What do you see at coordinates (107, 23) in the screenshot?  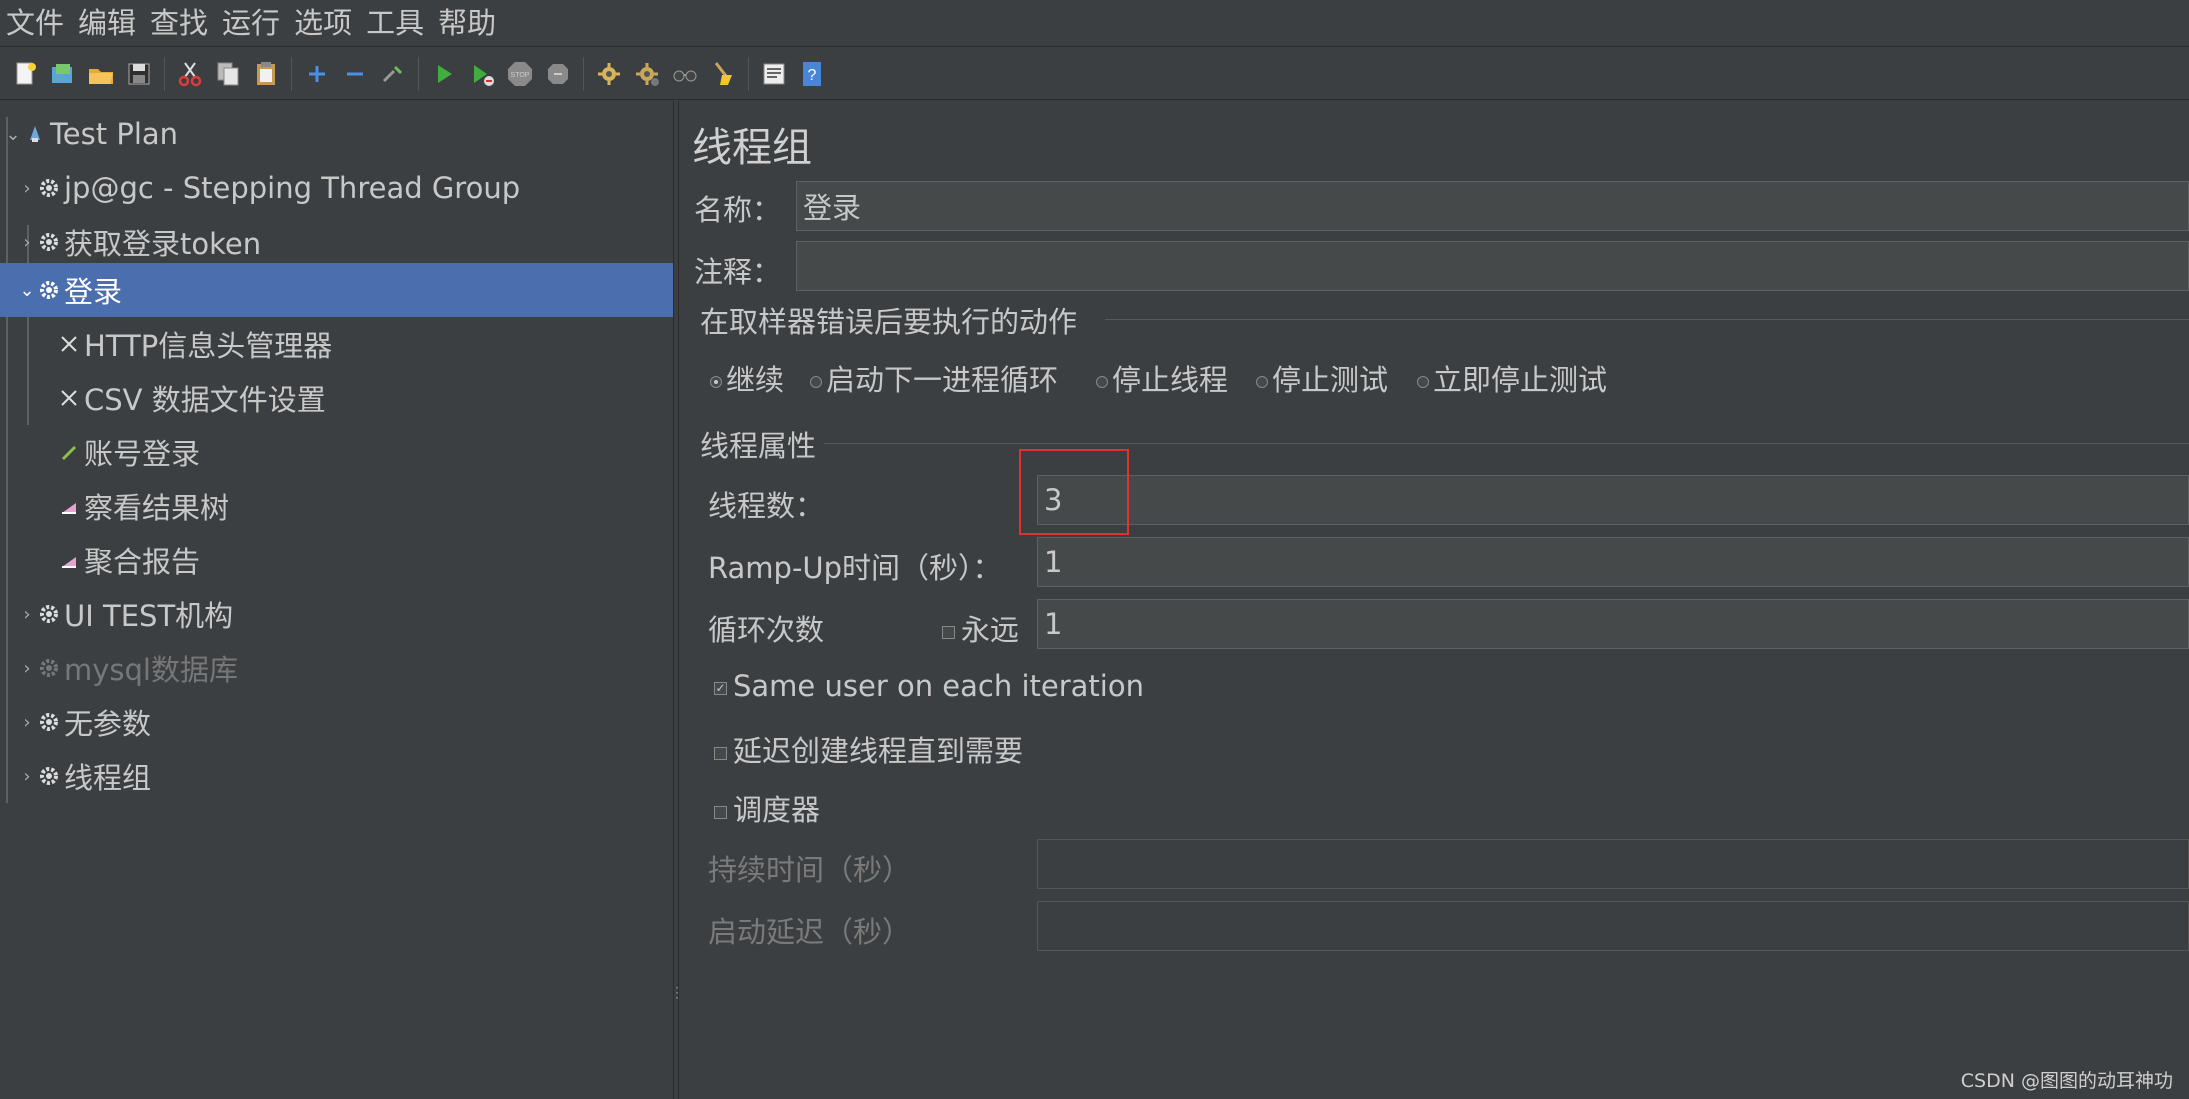 I see `menu-edit: 编辑` at bounding box center [107, 23].